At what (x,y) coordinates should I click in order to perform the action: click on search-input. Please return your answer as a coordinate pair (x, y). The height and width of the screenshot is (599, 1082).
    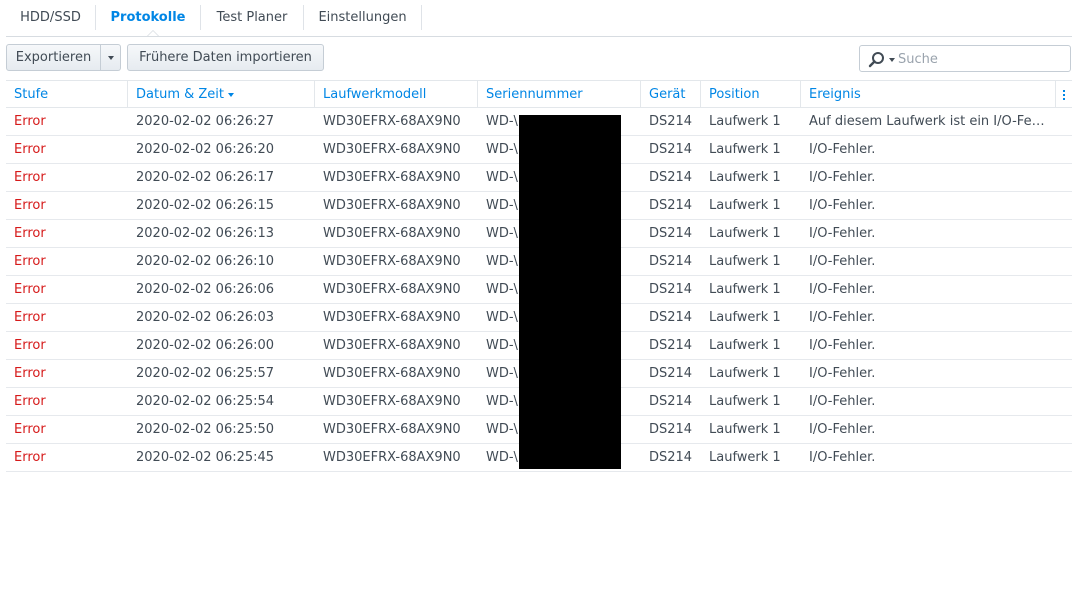
    Looking at the image, I should click on (982, 59).